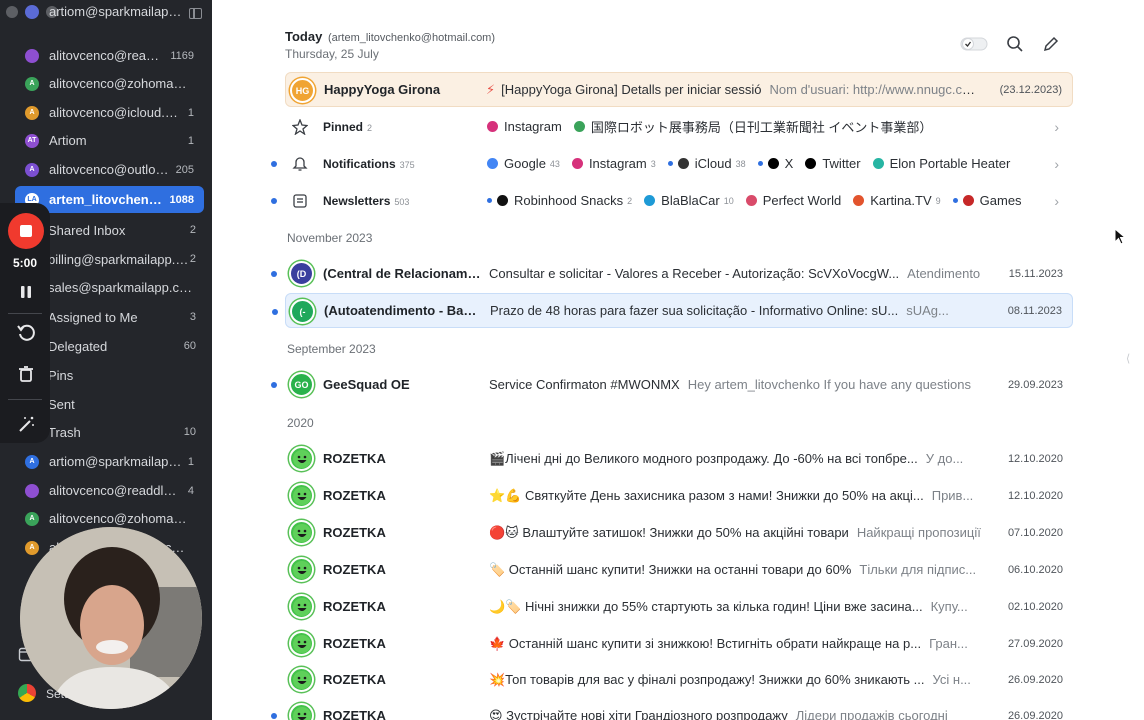  I want to click on trash-icon, so click(26, 374).